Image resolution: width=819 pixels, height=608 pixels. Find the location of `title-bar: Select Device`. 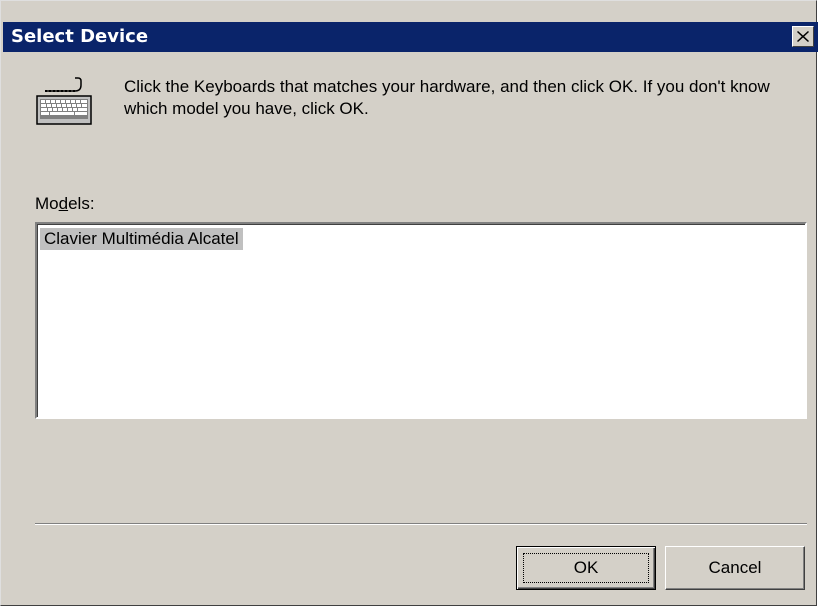

title-bar: Select Device is located at coordinates (410, 37).